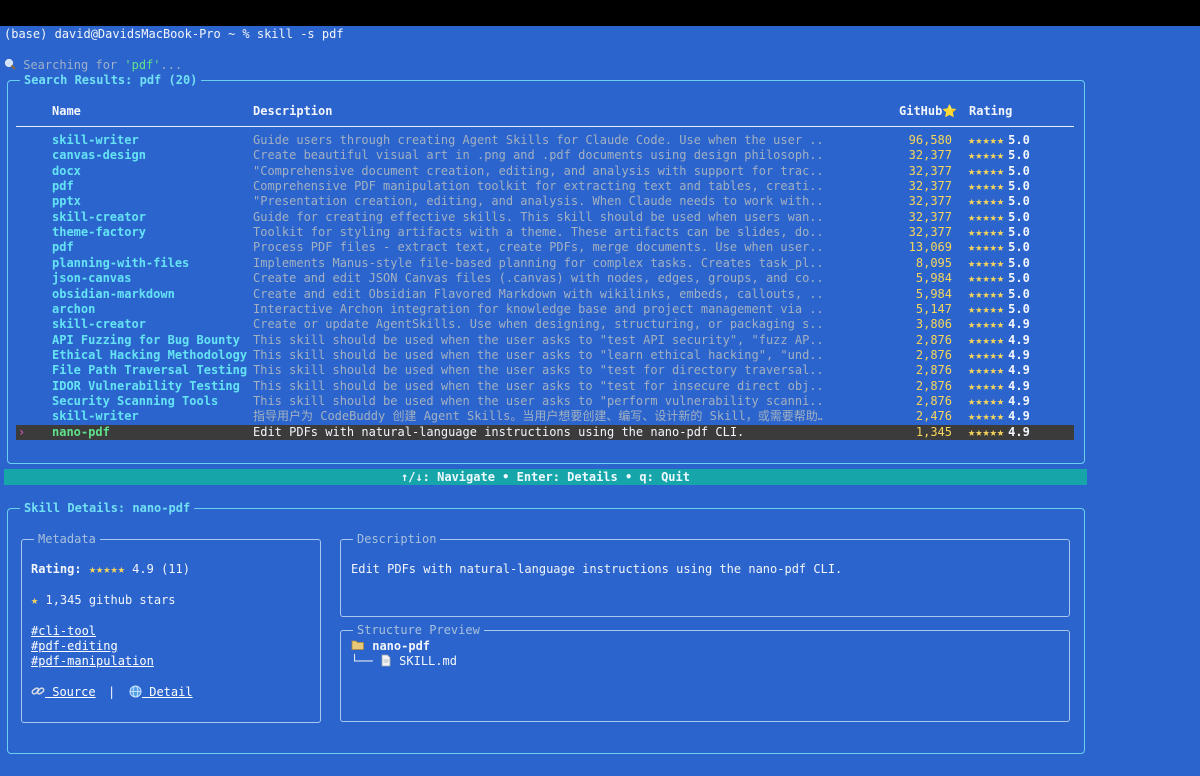 This screenshot has width=1200, height=776. Describe the element at coordinates (933, 324) in the screenshot. I see `result-github-stars: 3,806` at that location.